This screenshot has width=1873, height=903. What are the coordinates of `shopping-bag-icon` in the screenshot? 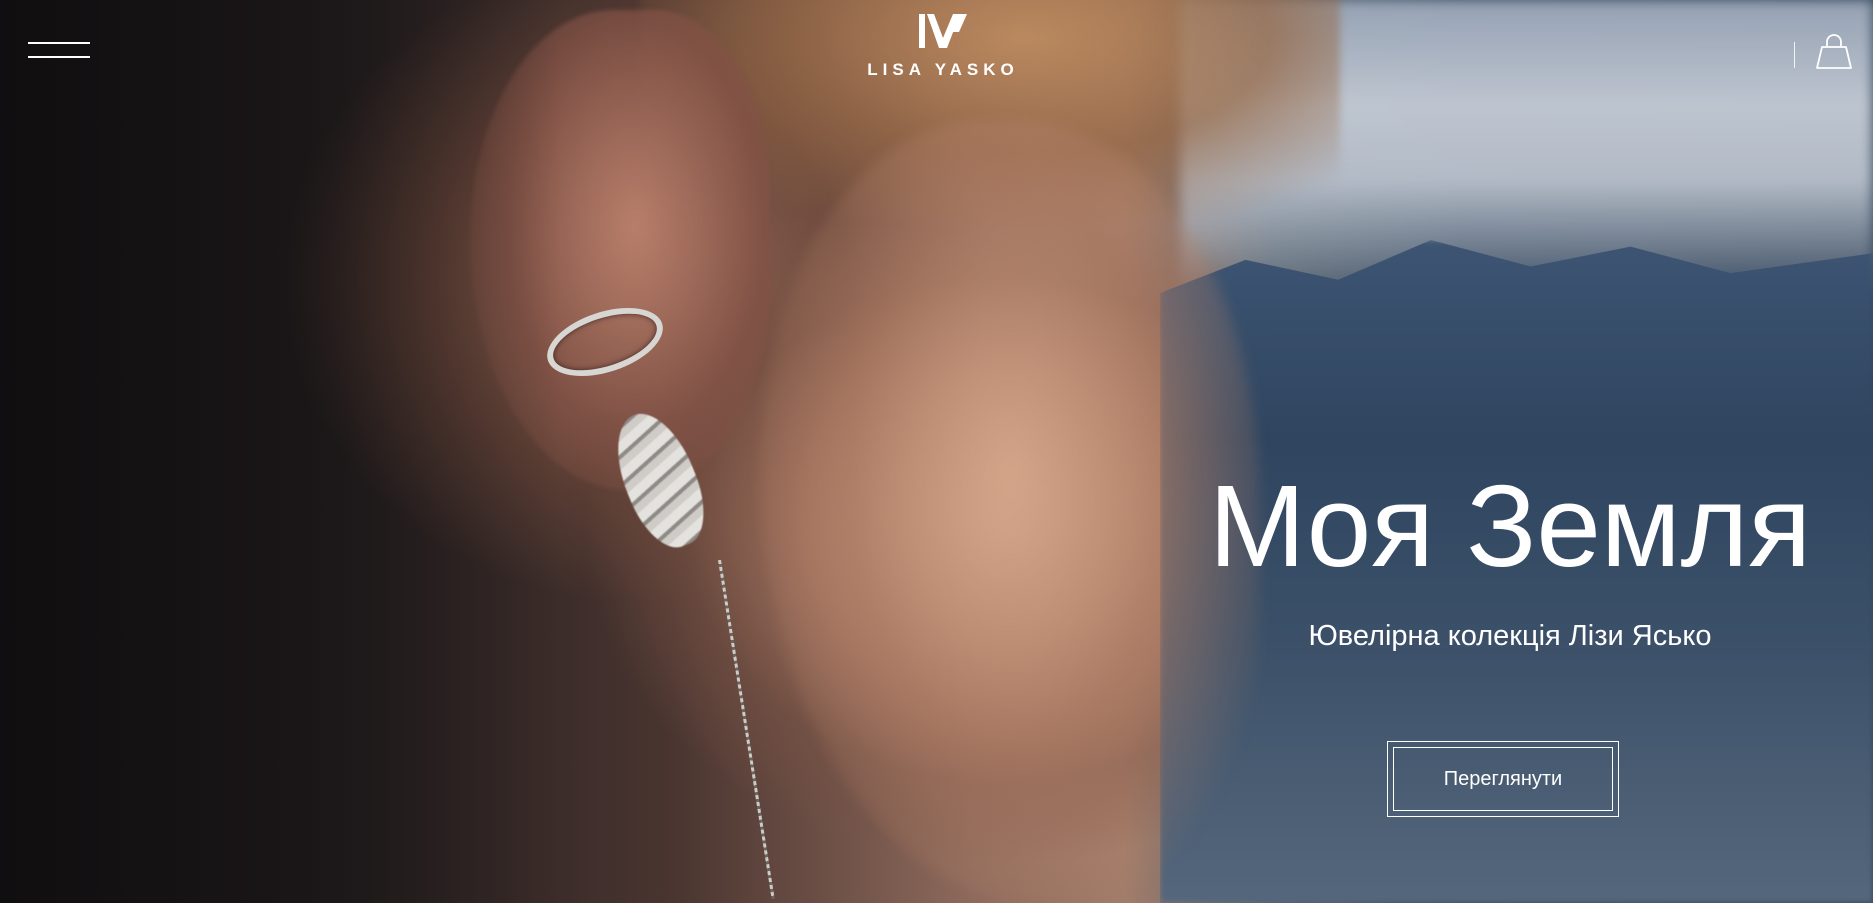 It's located at (1834, 52).